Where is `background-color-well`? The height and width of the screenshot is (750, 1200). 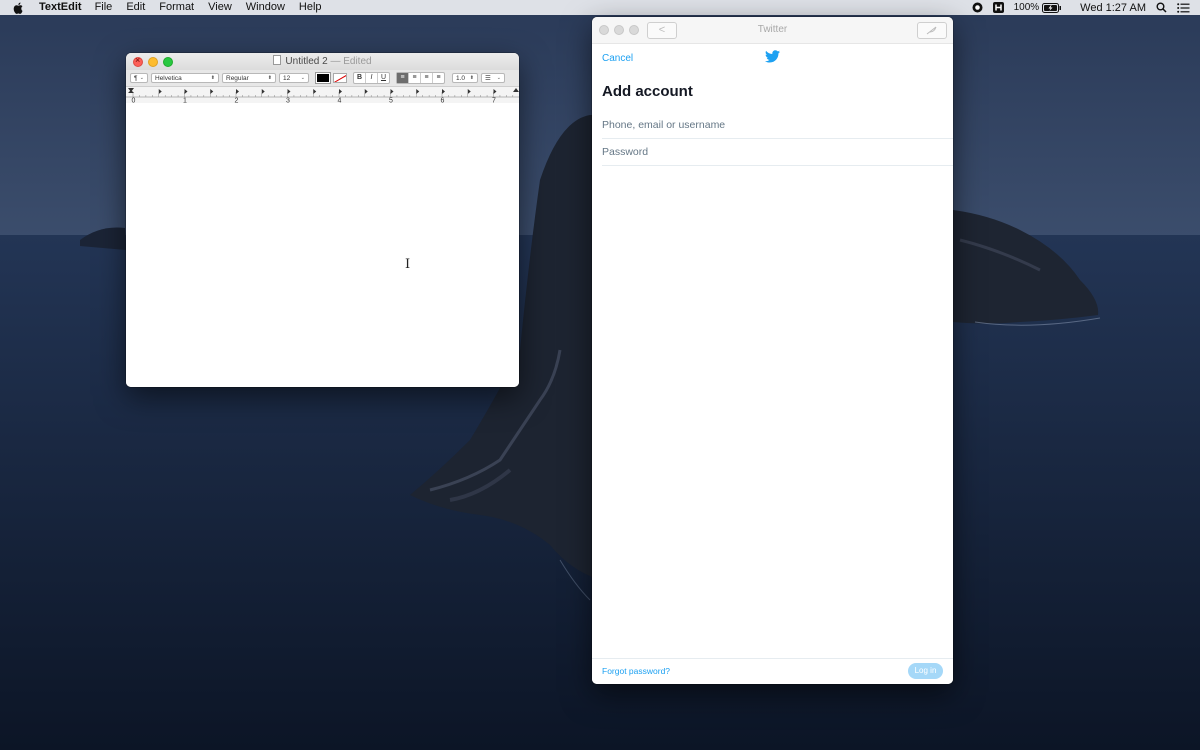
background-color-well is located at coordinates (340, 78).